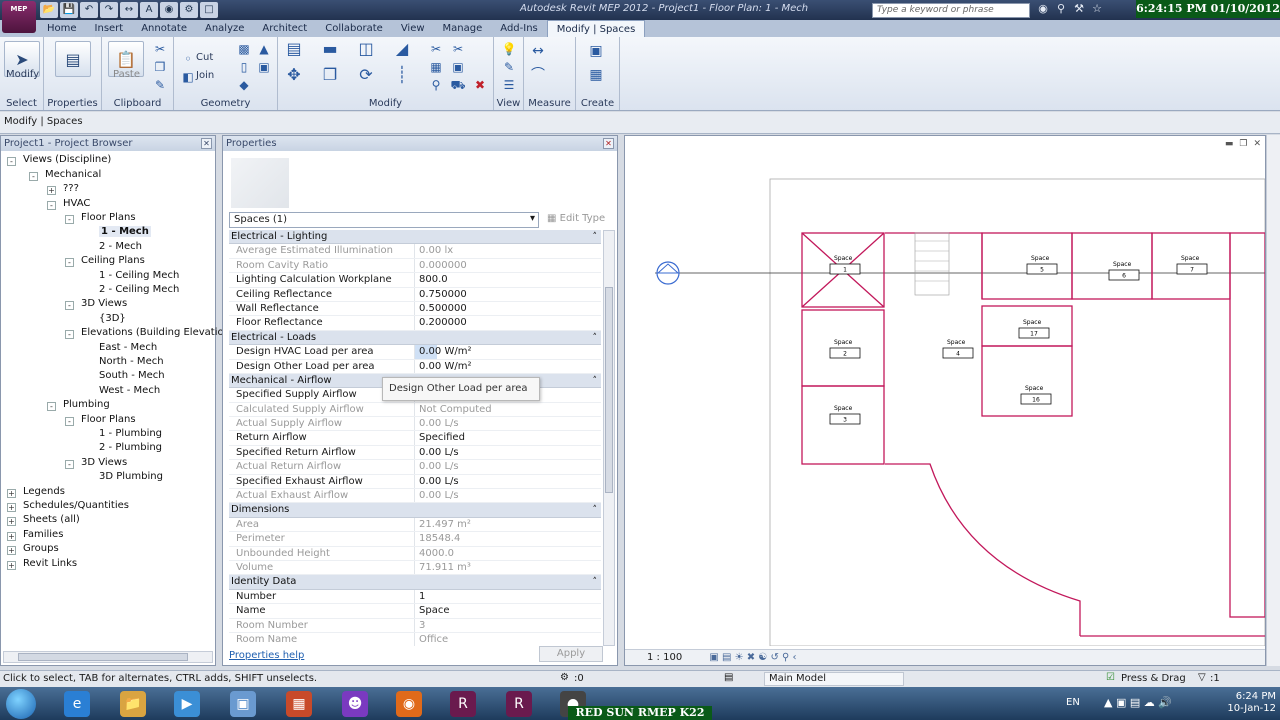 The width and height of the screenshot is (1280, 720). What do you see at coordinates (152, 332) in the screenshot?
I see `browser-item: Elevations (Building Elevatio` at bounding box center [152, 332].